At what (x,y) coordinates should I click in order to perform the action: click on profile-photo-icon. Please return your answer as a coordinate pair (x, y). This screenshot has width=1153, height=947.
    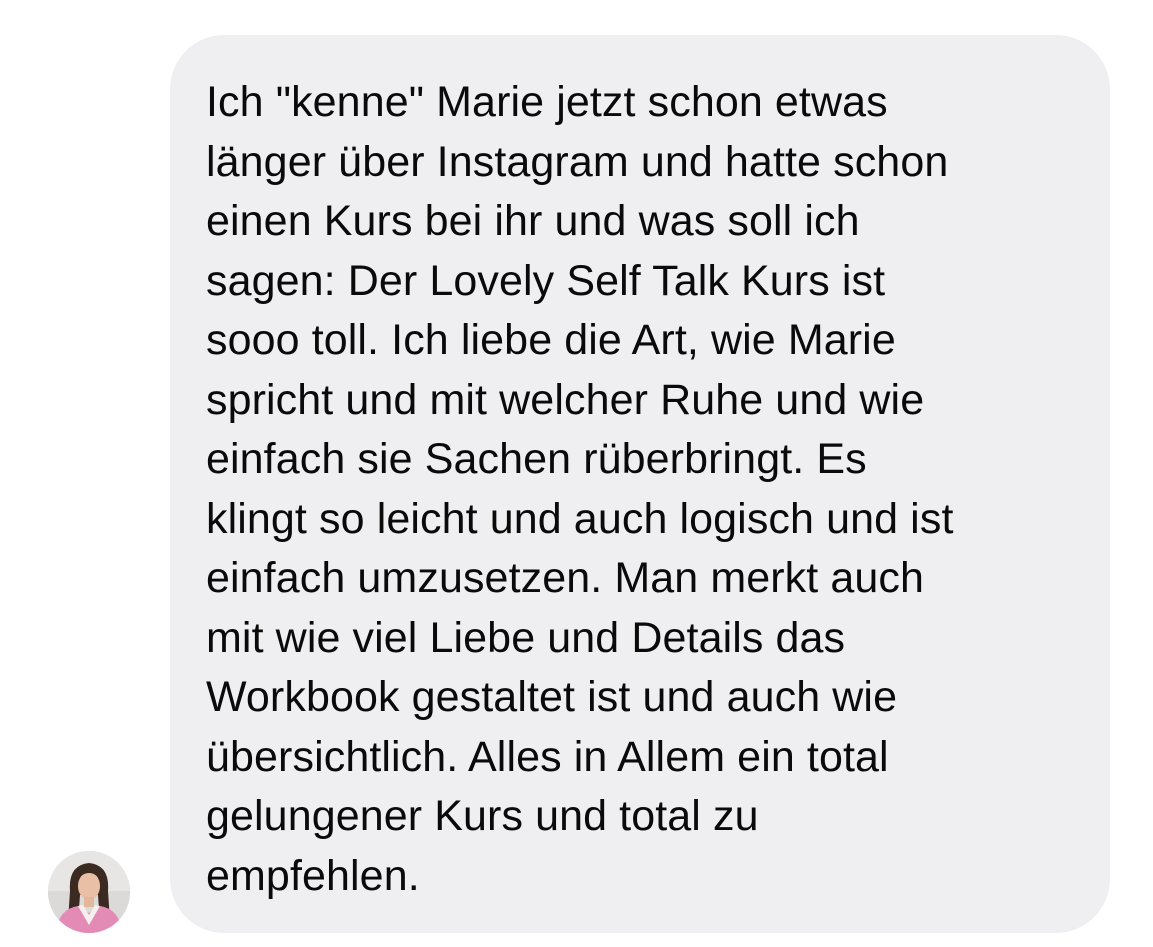
    Looking at the image, I should click on (89, 892).